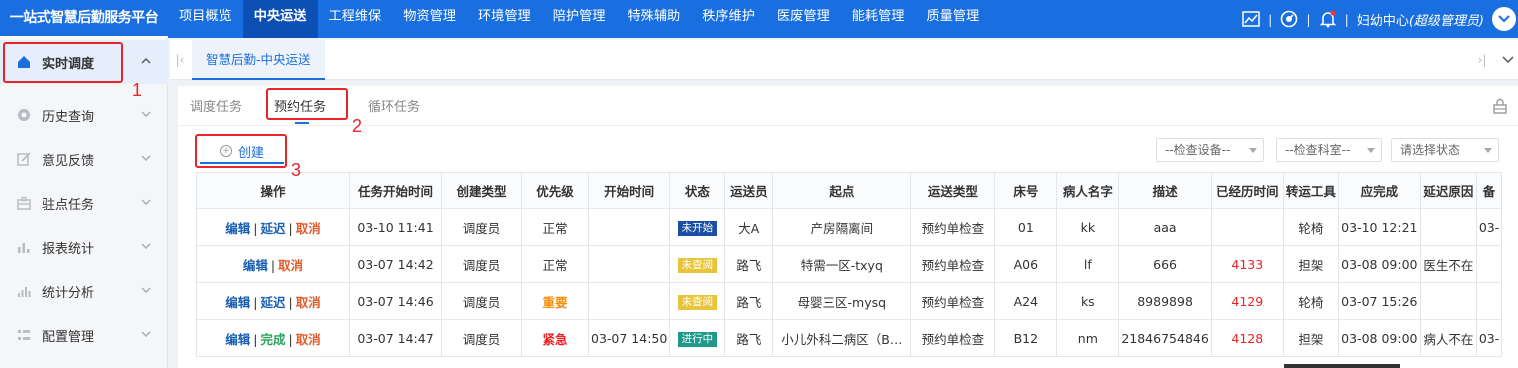 The width and height of the screenshot is (1518, 368). What do you see at coordinates (296, 170) in the screenshot?
I see `annotation-number-3: 3` at bounding box center [296, 170].